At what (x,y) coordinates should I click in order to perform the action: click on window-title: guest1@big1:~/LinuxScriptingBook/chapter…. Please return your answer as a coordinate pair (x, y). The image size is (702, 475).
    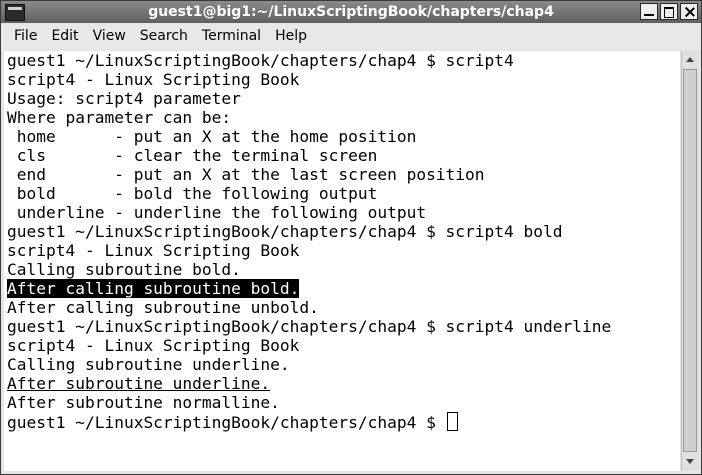
    Looking at the image, I should click on (351, 12).